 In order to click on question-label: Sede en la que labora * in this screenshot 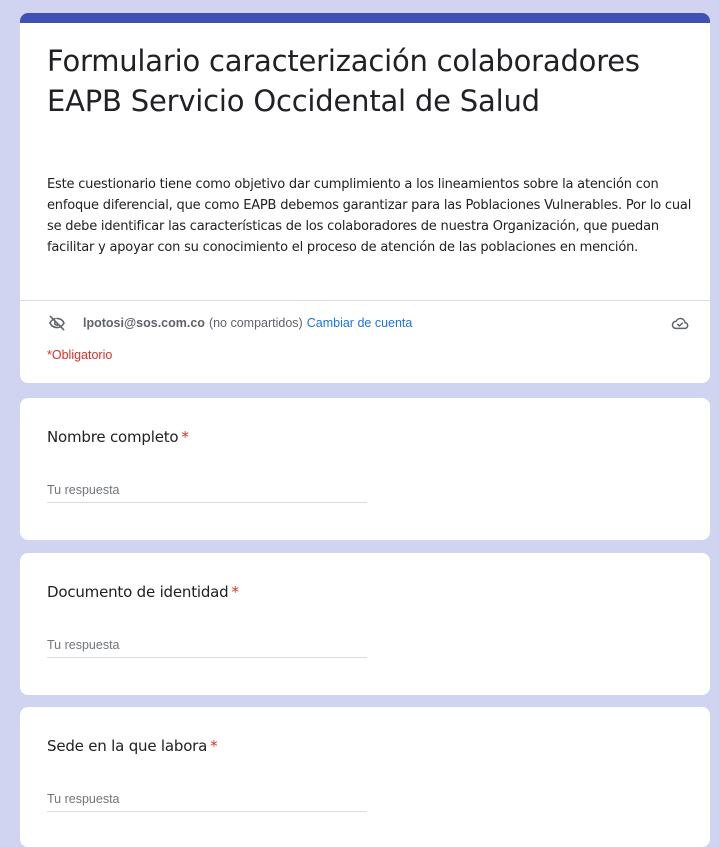, I will do `click(132, 746)`.